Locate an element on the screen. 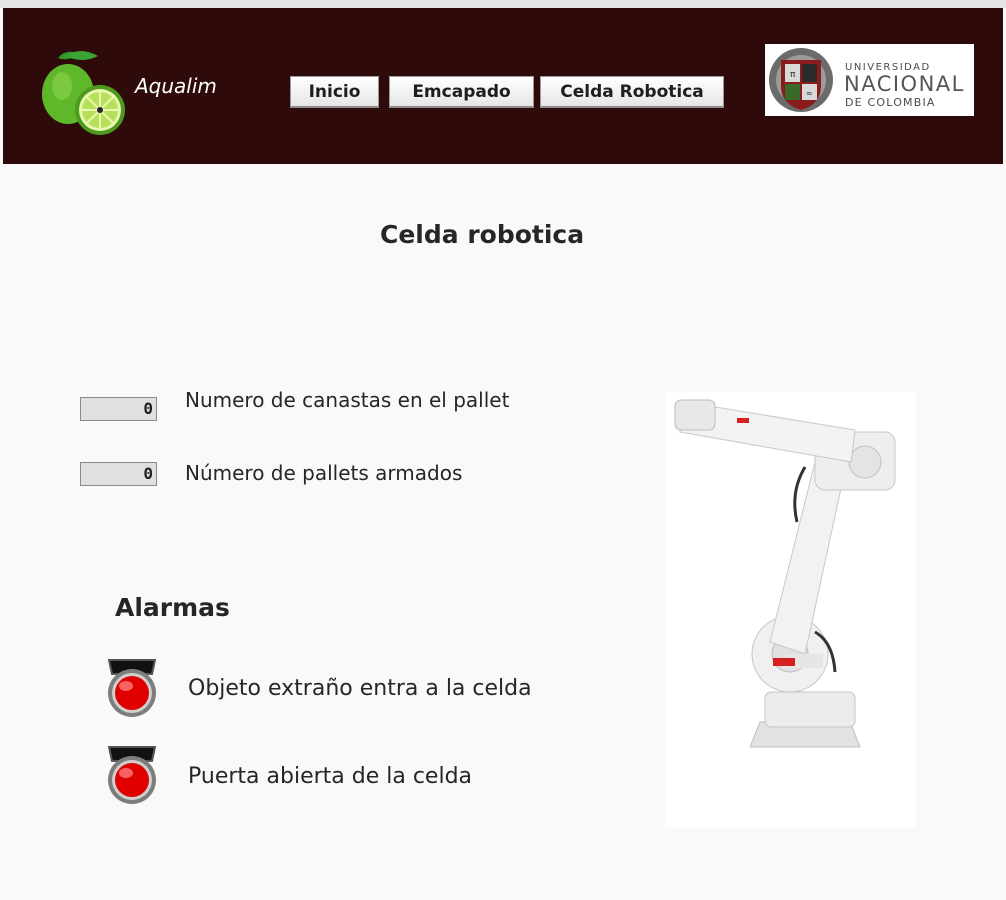  pallet-count-label: Número de pallets armados is located at coordinates (324, 473).